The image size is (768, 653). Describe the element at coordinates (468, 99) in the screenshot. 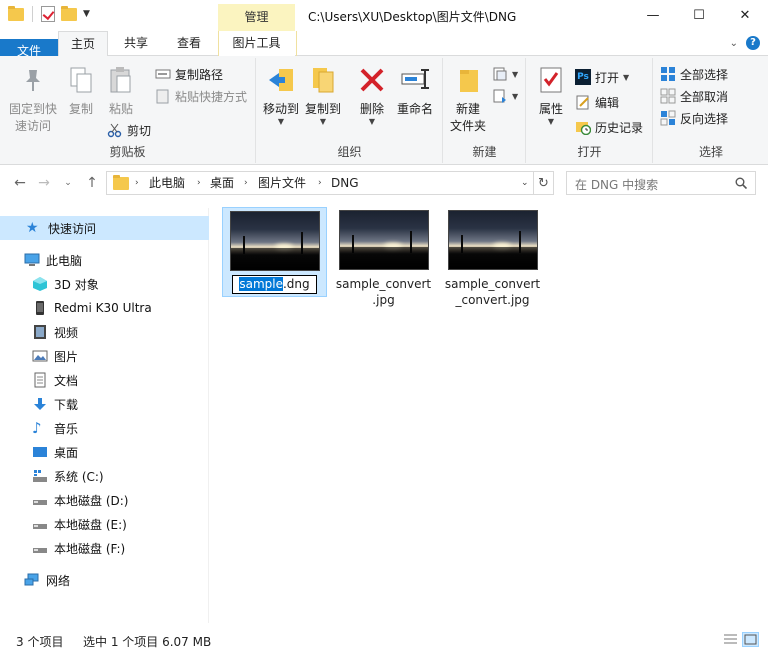

I see `new-folder-button: 新建 文件夹` at that location.